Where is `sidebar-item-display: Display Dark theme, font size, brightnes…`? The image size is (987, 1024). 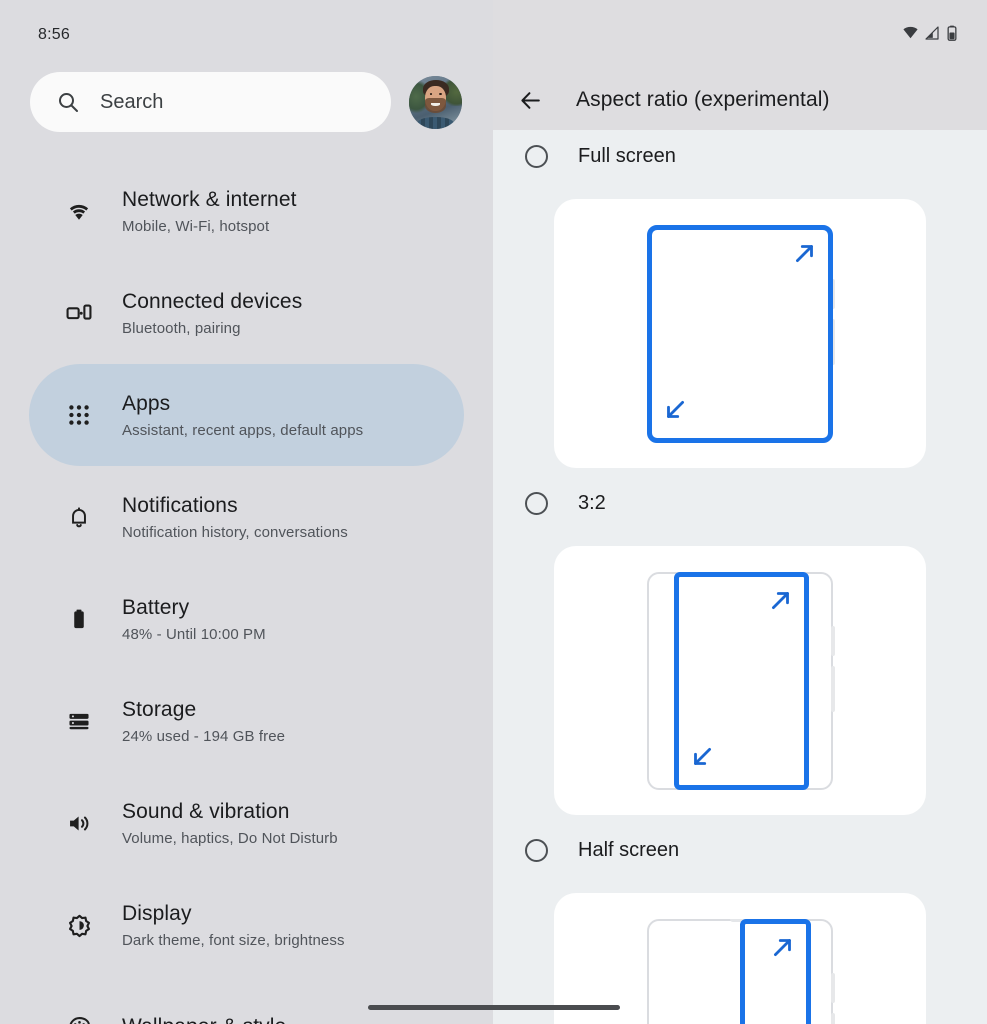 sidebar-item-display: Display Dark theme, font size, brightnes… is located at coordinates (246, 925).